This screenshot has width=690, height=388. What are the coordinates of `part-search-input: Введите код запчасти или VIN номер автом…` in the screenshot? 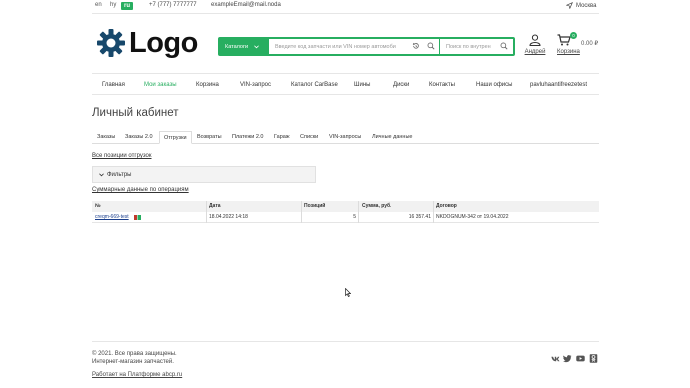 It's located at (354, 46).